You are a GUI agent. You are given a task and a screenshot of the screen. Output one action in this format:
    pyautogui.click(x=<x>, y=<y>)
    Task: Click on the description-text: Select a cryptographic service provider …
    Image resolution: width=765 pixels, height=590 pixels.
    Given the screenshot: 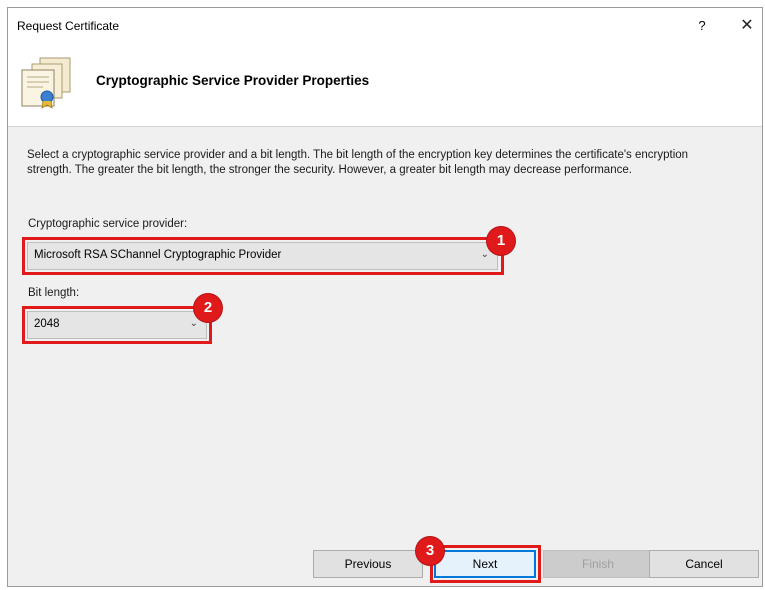 What is the action you would take?
    pyautogui.click(x=358, y=162)
    